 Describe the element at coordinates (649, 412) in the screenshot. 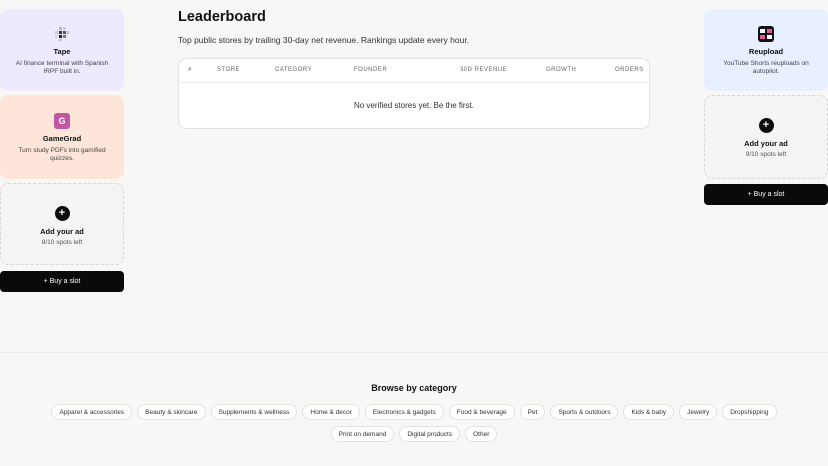

I see `category-chip: Kids & baby` at that location.